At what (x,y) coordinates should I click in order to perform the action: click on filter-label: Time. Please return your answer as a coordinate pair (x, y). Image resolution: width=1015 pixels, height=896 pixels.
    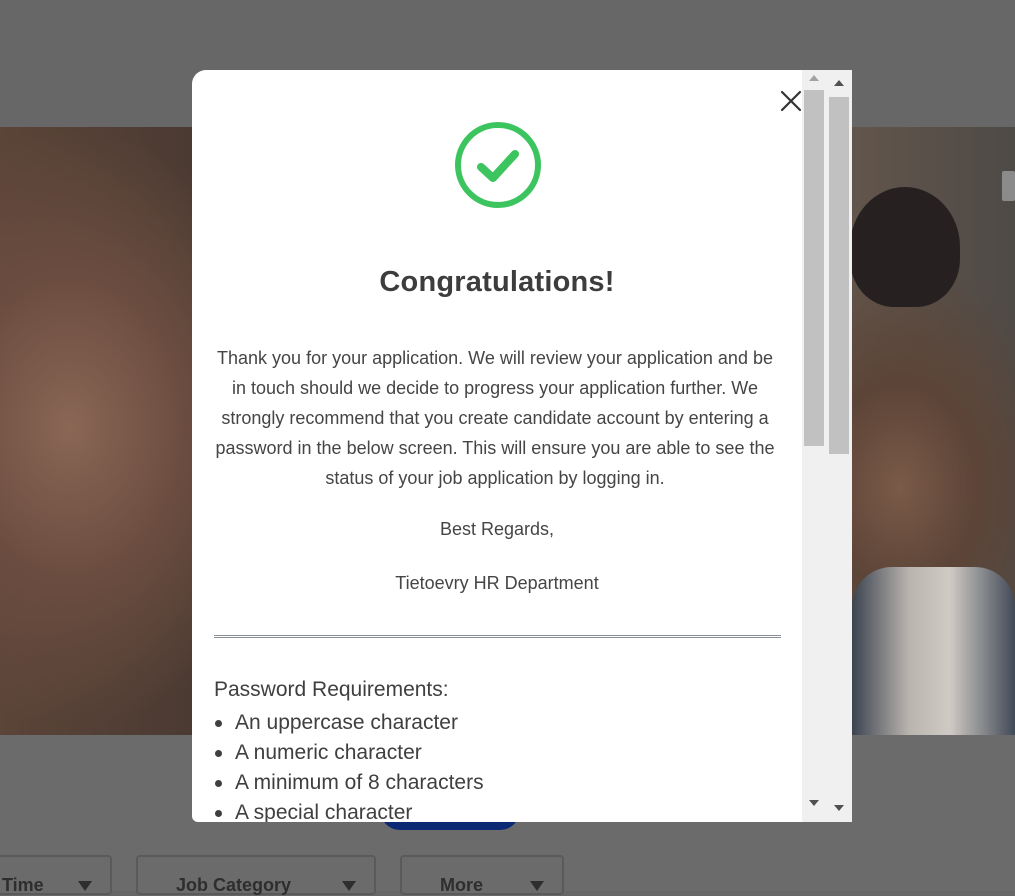
    Looking at the image, I should click on (23, 885).